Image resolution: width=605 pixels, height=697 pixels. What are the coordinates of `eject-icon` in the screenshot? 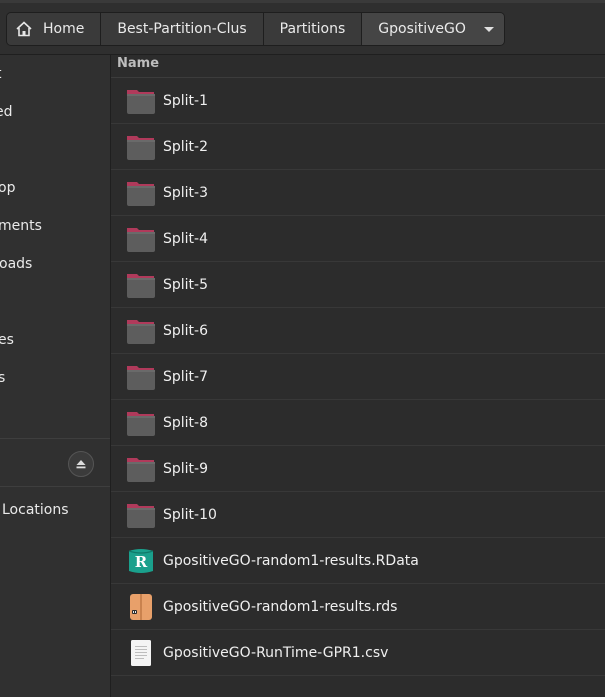 It's located at (81, 464).